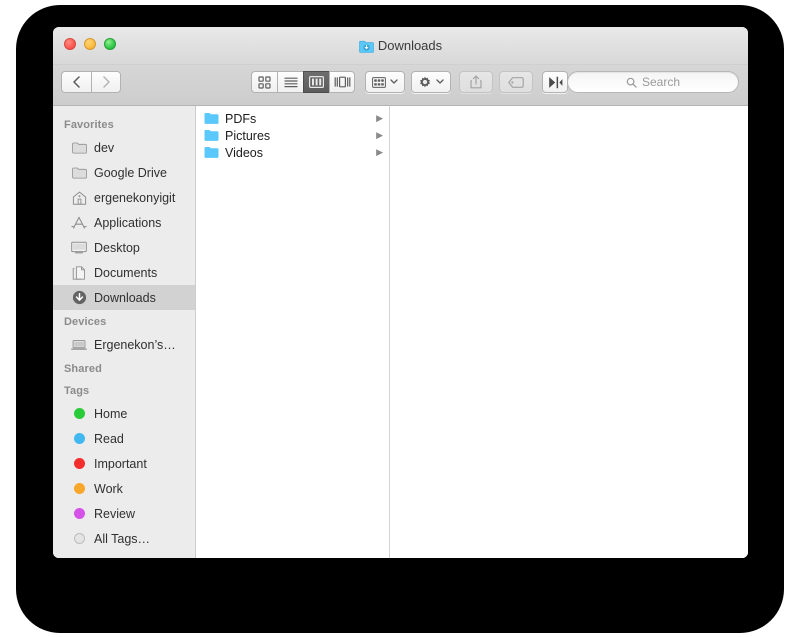  I want to click on zoom-button, so click(110, 44).